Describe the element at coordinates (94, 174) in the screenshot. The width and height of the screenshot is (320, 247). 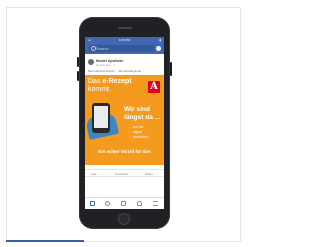
I see `like-button: Like` at that location.